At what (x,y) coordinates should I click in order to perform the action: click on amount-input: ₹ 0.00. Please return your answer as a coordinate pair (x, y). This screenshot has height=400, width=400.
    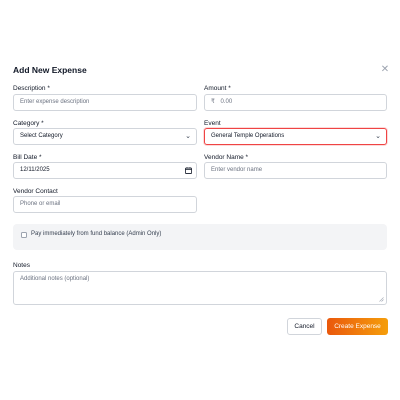
    Looking at the image, I should click on (295, 102).